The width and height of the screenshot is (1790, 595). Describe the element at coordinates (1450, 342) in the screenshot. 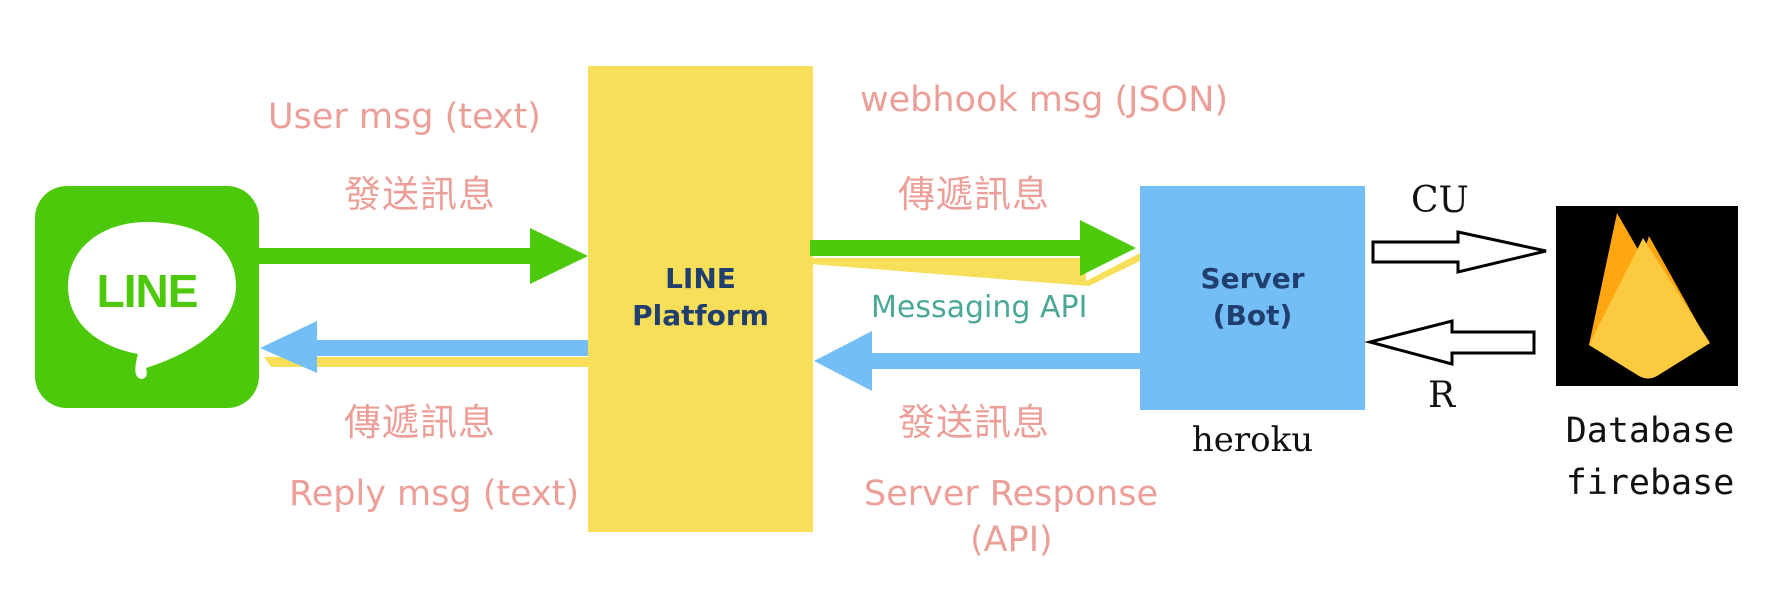

I see `arrow-read` at that location.